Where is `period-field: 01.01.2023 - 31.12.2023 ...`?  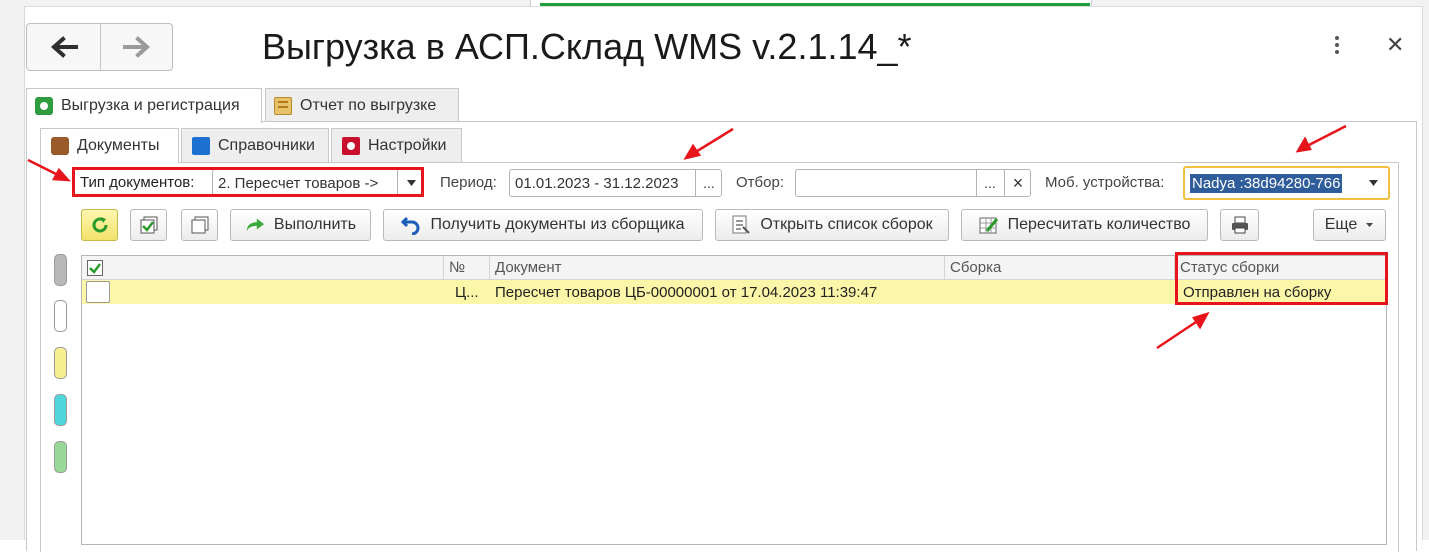
period-field: 01.01.2023 - 31.12.2023 ... is located at coordinates (615, 183).